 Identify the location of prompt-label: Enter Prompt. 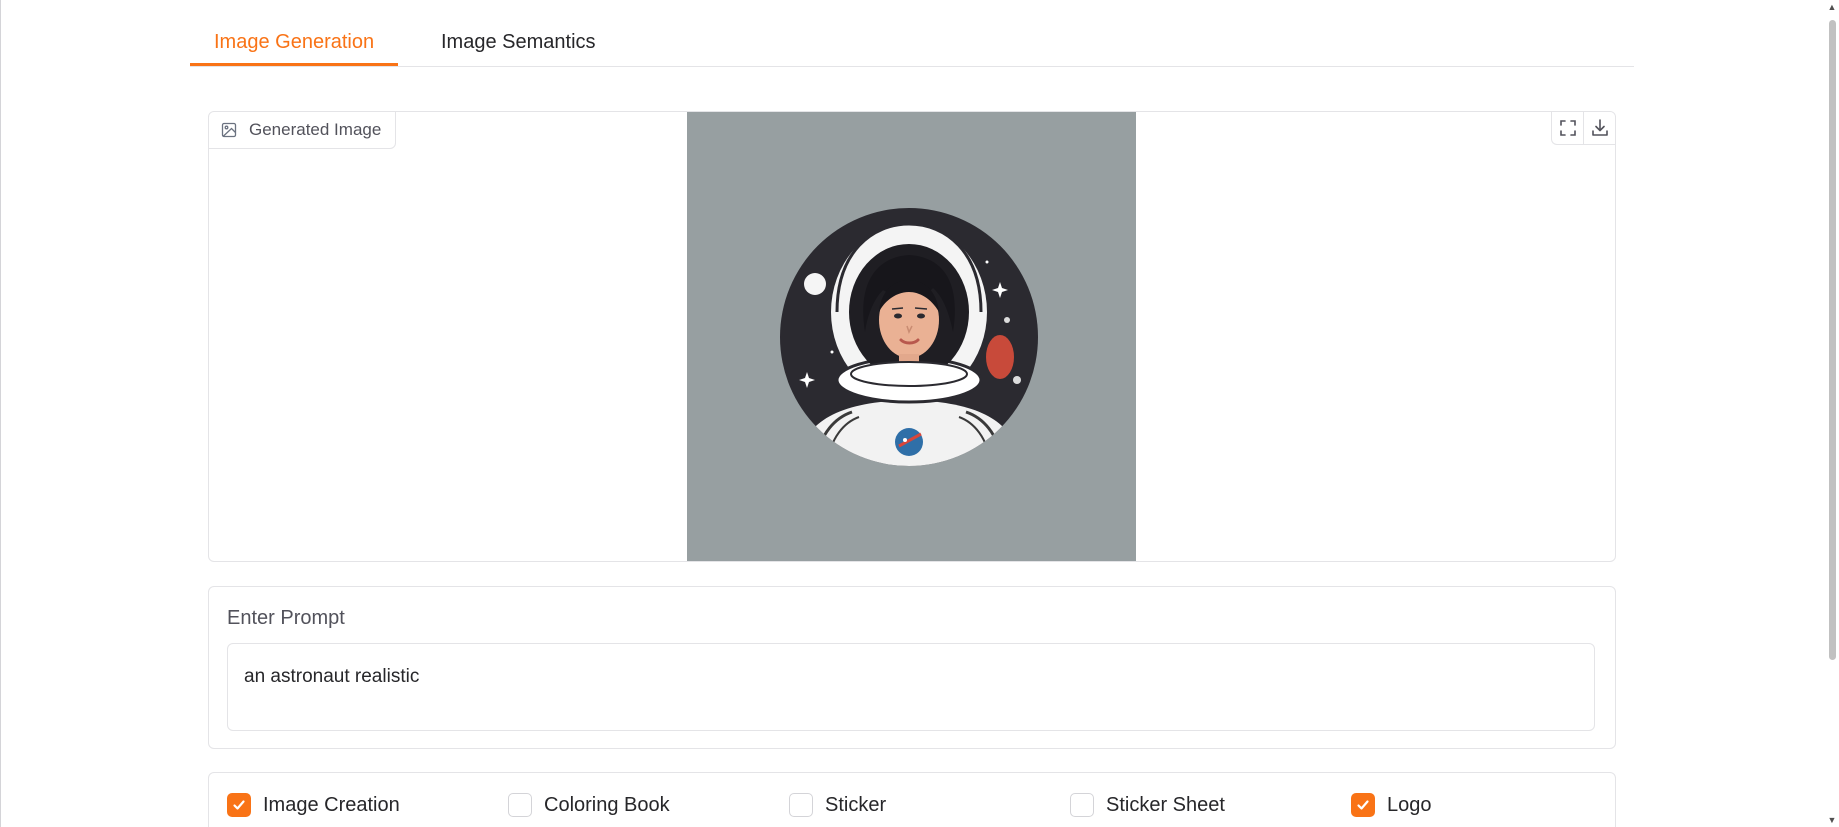
(286, 618).